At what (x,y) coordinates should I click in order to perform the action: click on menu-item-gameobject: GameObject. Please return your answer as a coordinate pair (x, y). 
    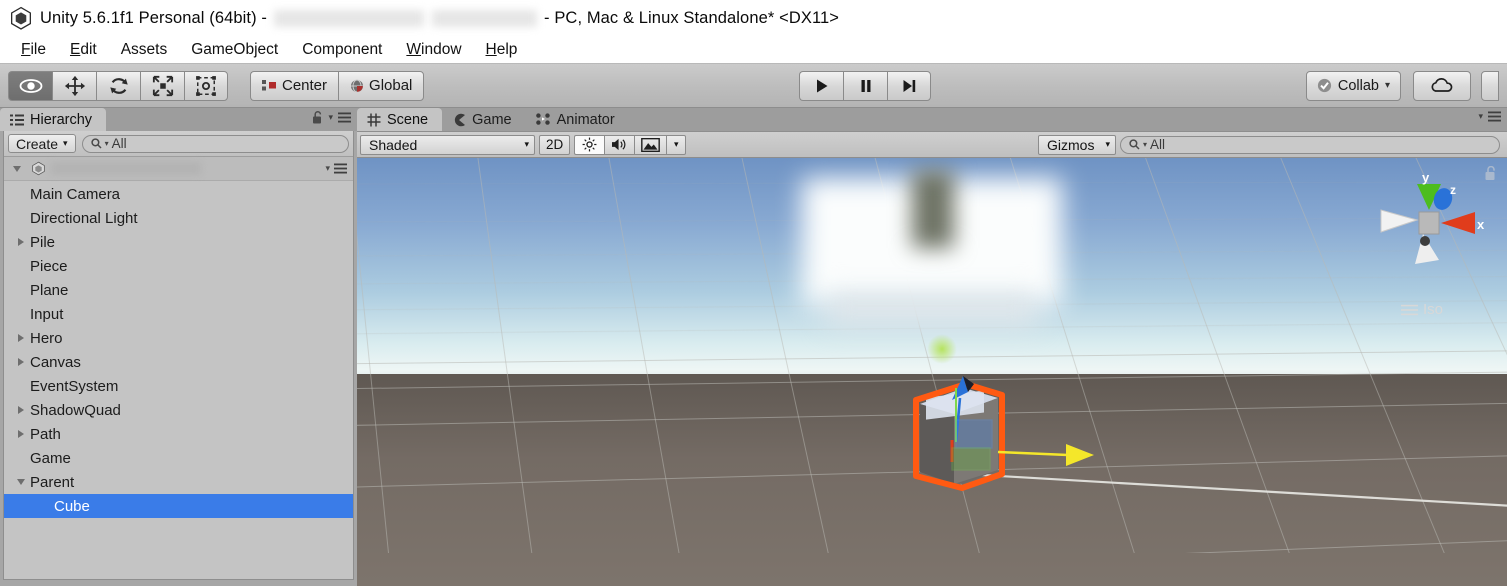
    Looking at the image, I should click on (234, 50).